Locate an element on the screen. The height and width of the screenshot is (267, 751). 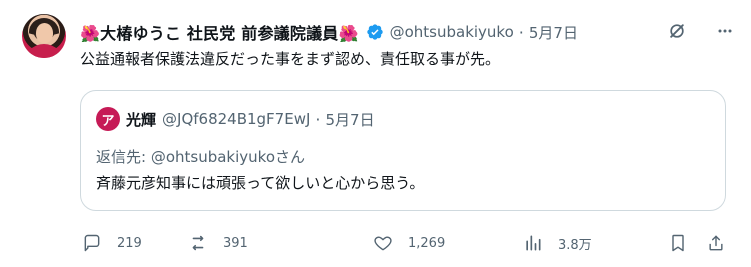
tweet-header: 🌺大椿ゆうこ 社民党 前参議院議員🌺 @ohtsubakiyuko · 5月7日 is located at coordinates (407, 32).